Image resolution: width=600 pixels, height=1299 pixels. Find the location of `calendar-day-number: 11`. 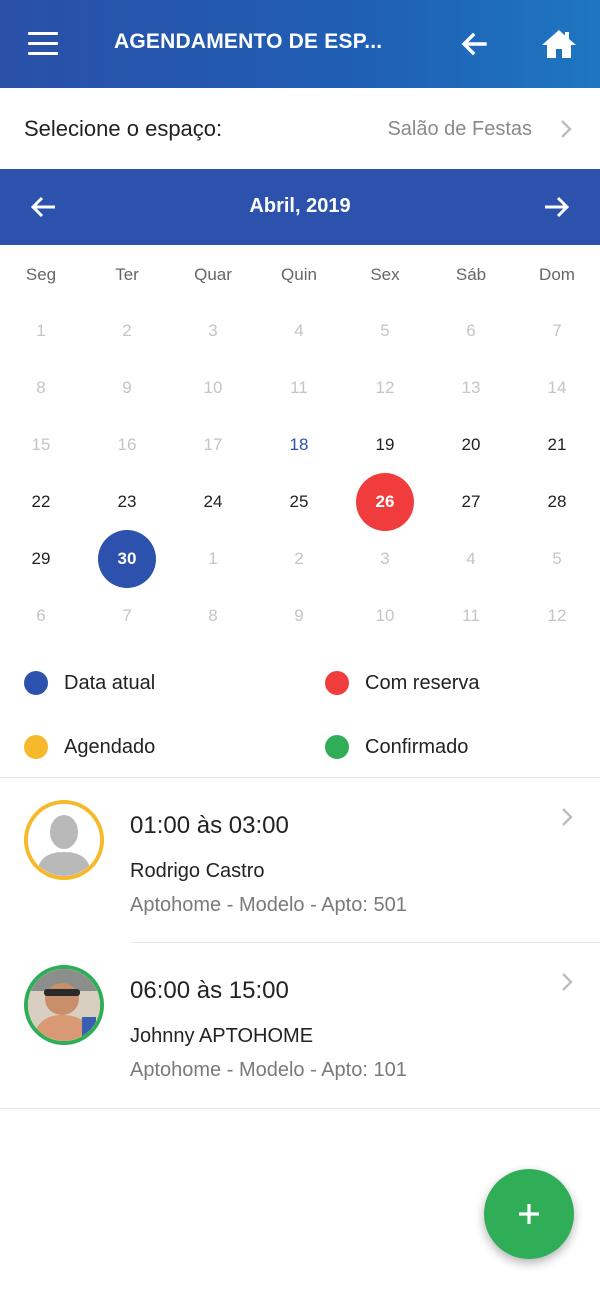

calendar-day-number: 11 is located at coordinates (299, 387).